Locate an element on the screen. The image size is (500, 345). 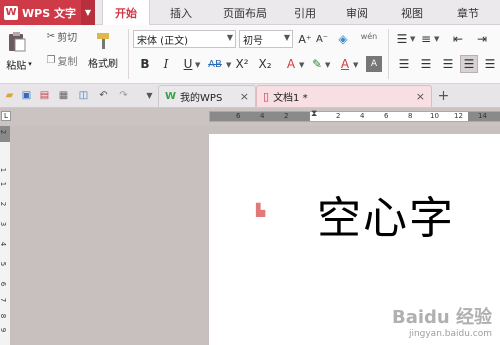
copy-button: ❐ 复制 is located at coordinates (62, 60).